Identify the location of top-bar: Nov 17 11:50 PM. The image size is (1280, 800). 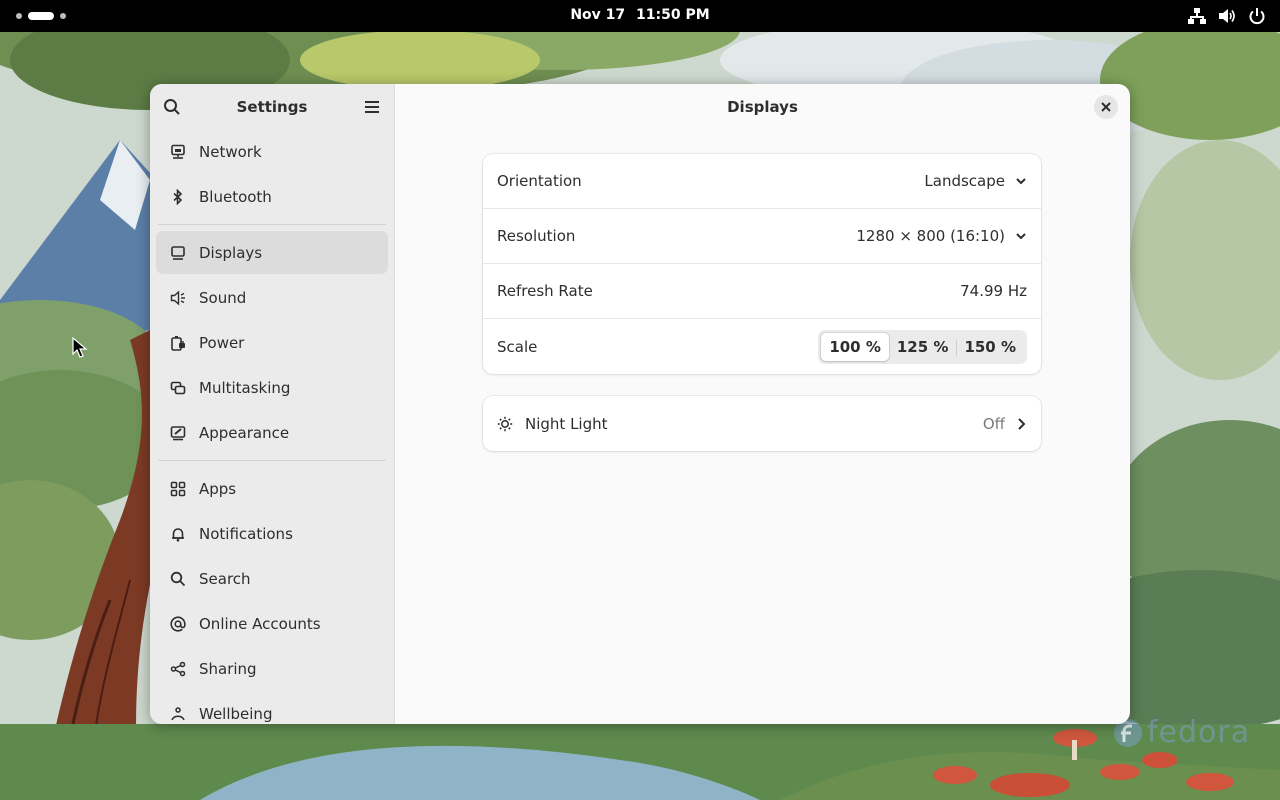
(640, 16).